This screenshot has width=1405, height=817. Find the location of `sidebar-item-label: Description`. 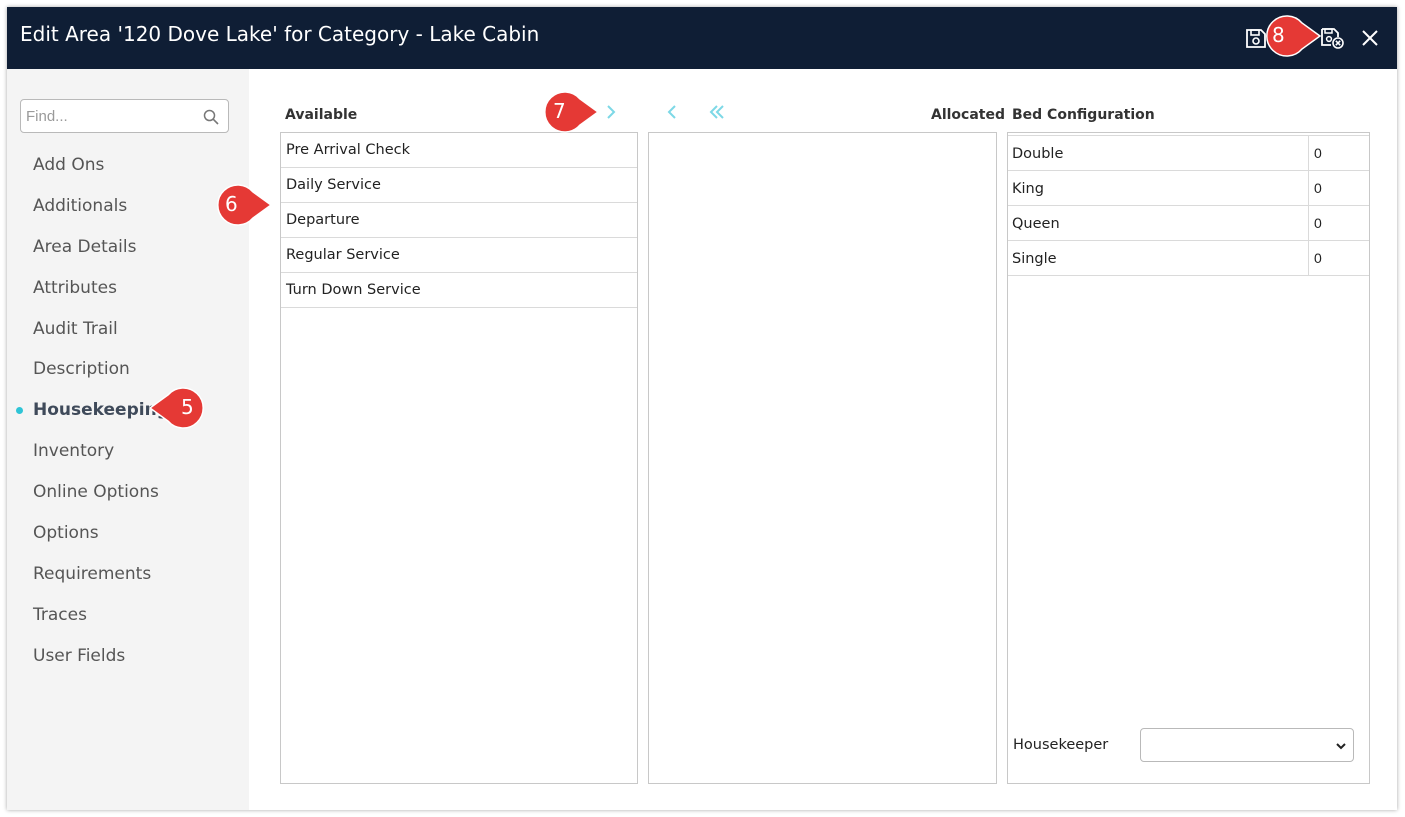

sidebar-item-label: Description is located at coordinates (81, 369).